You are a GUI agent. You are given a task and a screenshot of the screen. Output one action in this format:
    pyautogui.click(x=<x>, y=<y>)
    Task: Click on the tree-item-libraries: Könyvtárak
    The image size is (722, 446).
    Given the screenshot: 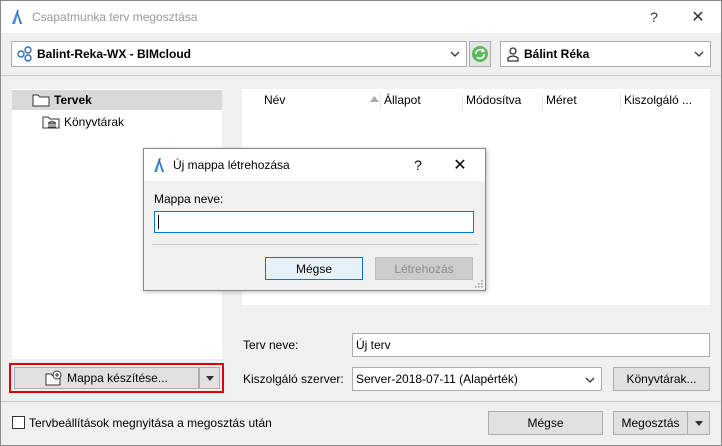 What is the action you would take?
    pyautogui.click(x=117, y=122)
    